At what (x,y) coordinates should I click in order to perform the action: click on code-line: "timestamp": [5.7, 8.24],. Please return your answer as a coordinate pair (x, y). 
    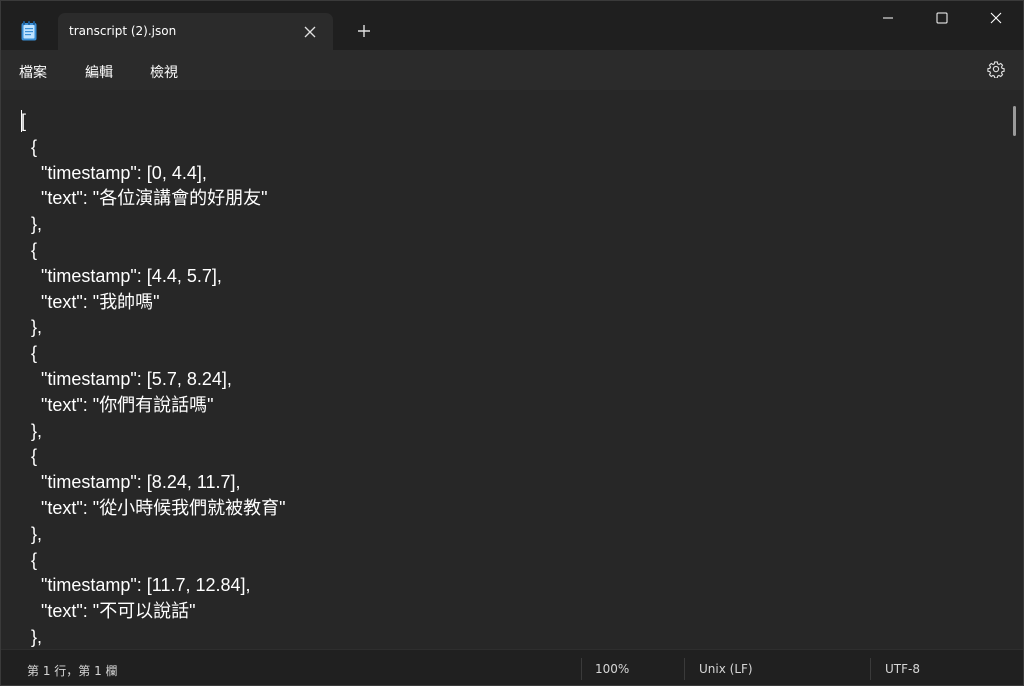
    Looking at the image, I should click on (126, 379).